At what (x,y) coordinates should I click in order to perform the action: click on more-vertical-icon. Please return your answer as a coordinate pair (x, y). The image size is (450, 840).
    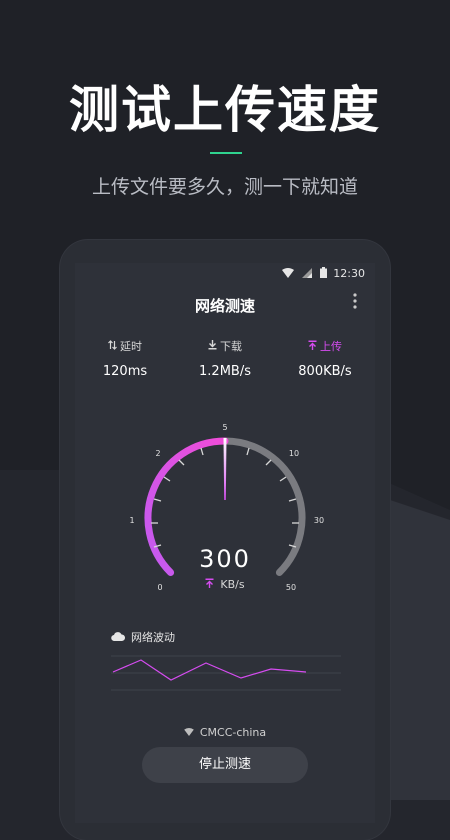
    Looking at the image, I should click on (355, 304).